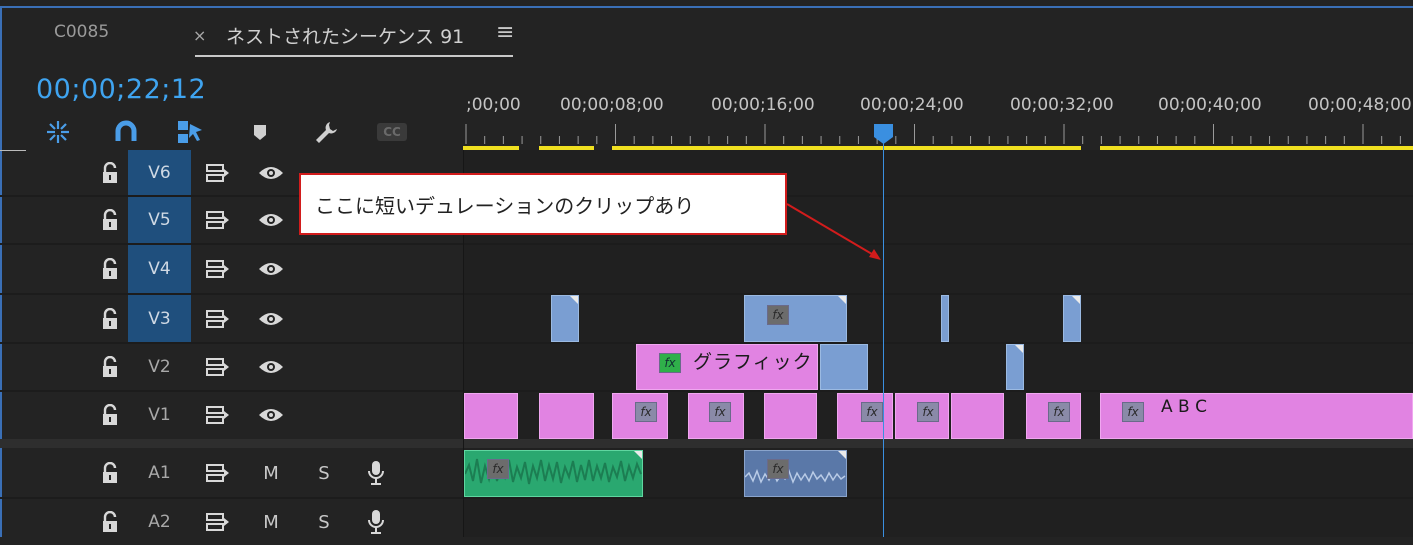  Describe the element at coordinates (612, 105) in the screenshot. I see `ruler-label: 00;00;08;00` at that location.